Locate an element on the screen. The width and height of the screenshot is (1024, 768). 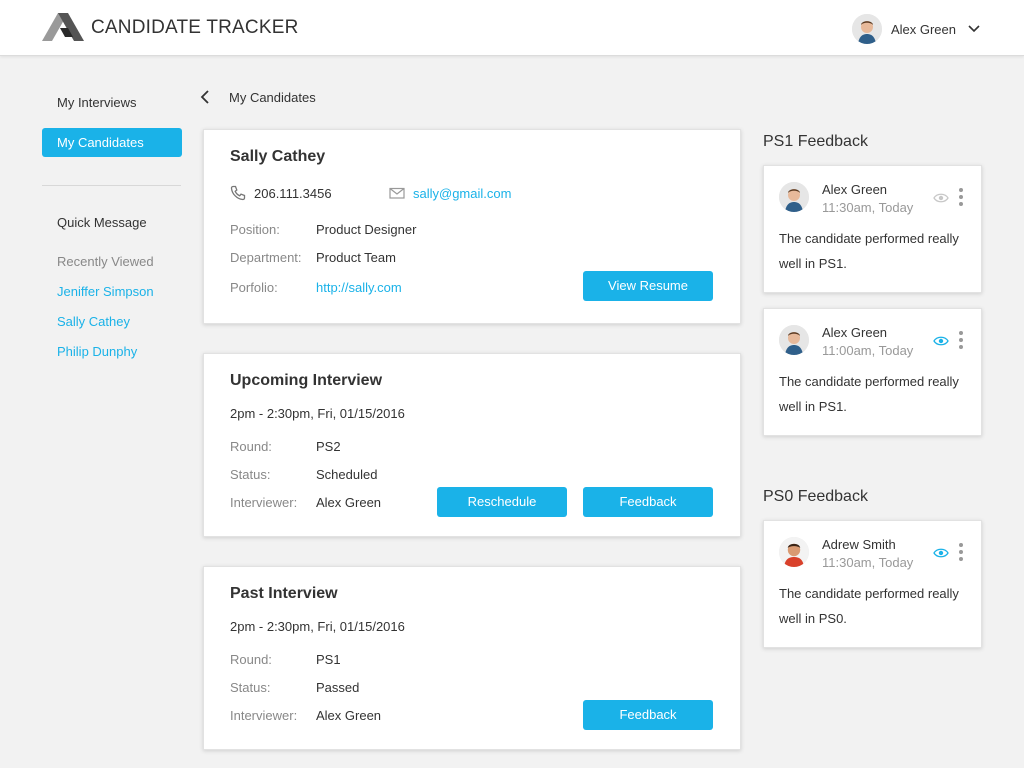
portfolio-row: Porfolio: http://sally.com is located at coordinates (316, 287).